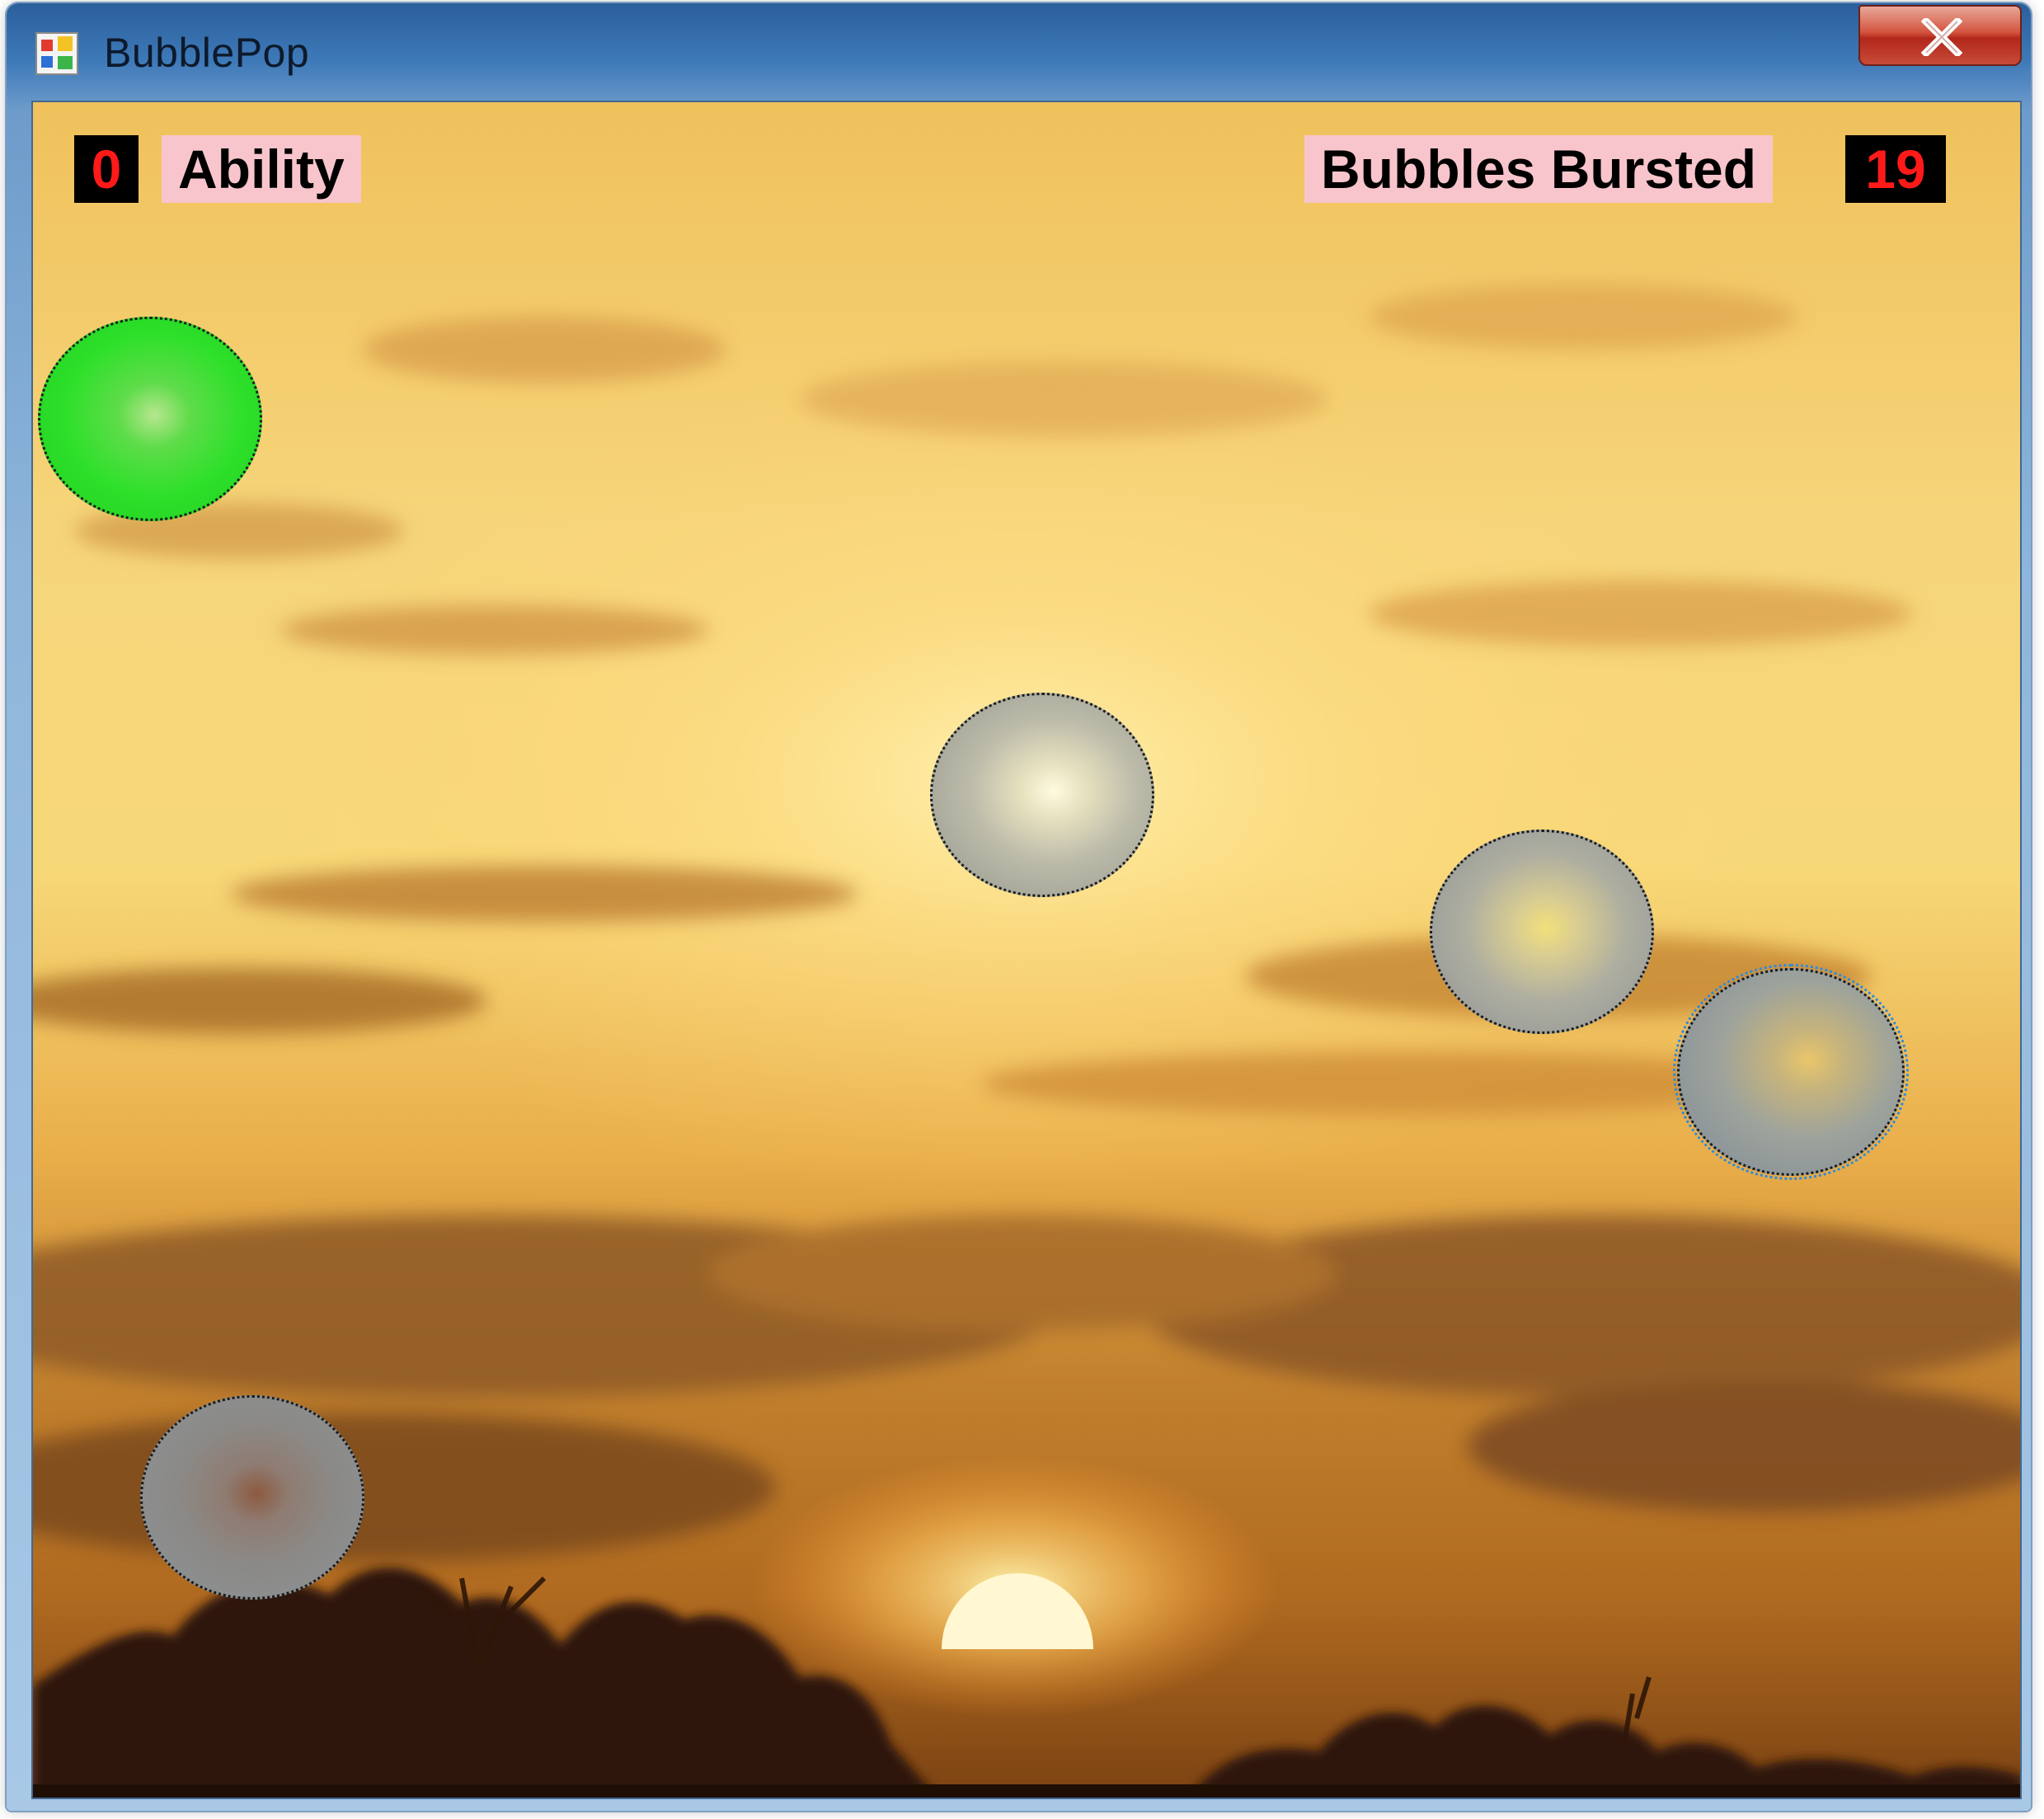 The height and width of the screenshot is (1819, 2044). I want to click on bubble-gray-selected, so click(1791, 1072).